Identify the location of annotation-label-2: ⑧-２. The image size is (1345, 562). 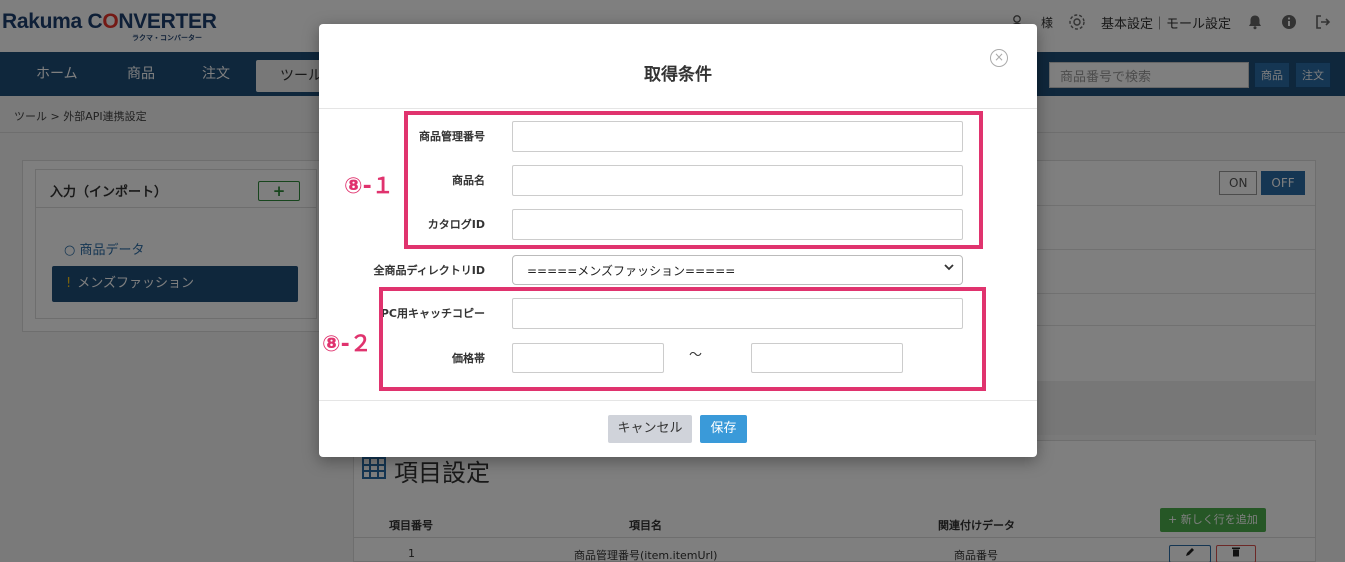
(347, 344).